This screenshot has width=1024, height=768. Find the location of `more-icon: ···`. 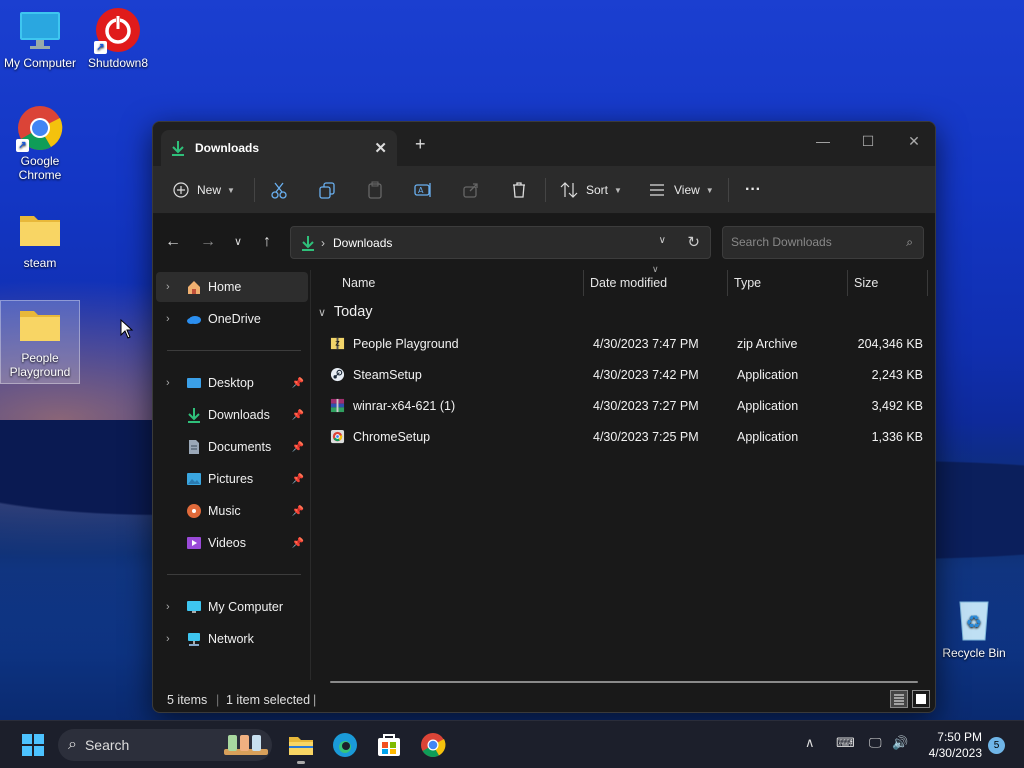

more-icon: ··· is located at coordinates (753, 189).